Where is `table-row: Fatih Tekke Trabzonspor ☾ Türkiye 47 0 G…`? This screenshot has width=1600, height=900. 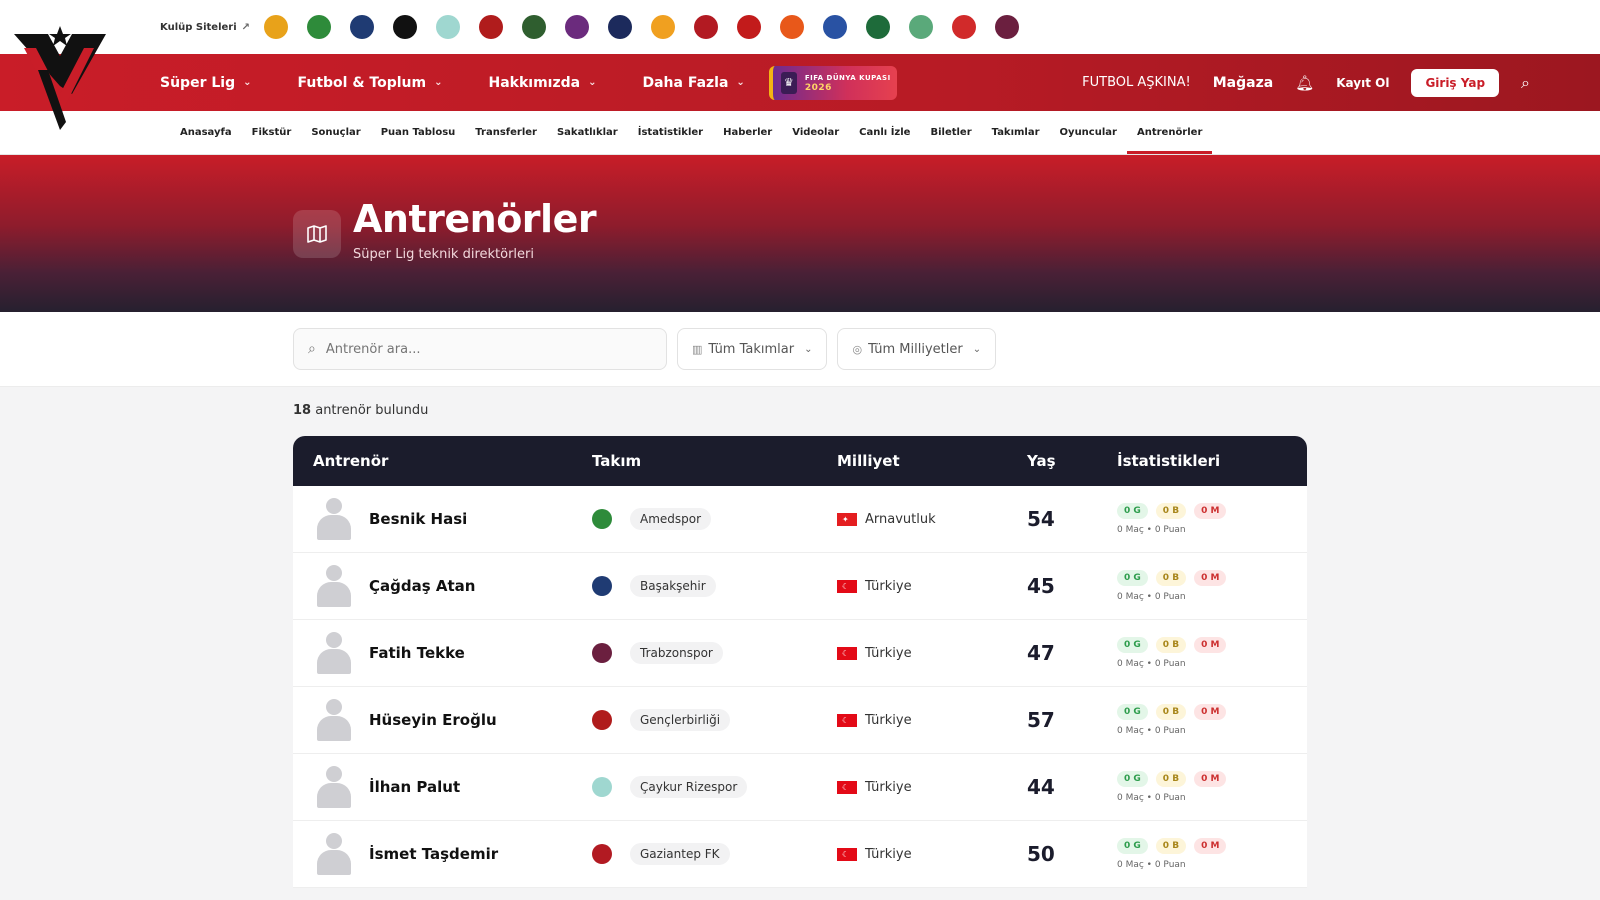
table-row: Fatih Tekke Trabzonspor ☾ Türkiye 47 0 G… is located at coordinates (800, 653).